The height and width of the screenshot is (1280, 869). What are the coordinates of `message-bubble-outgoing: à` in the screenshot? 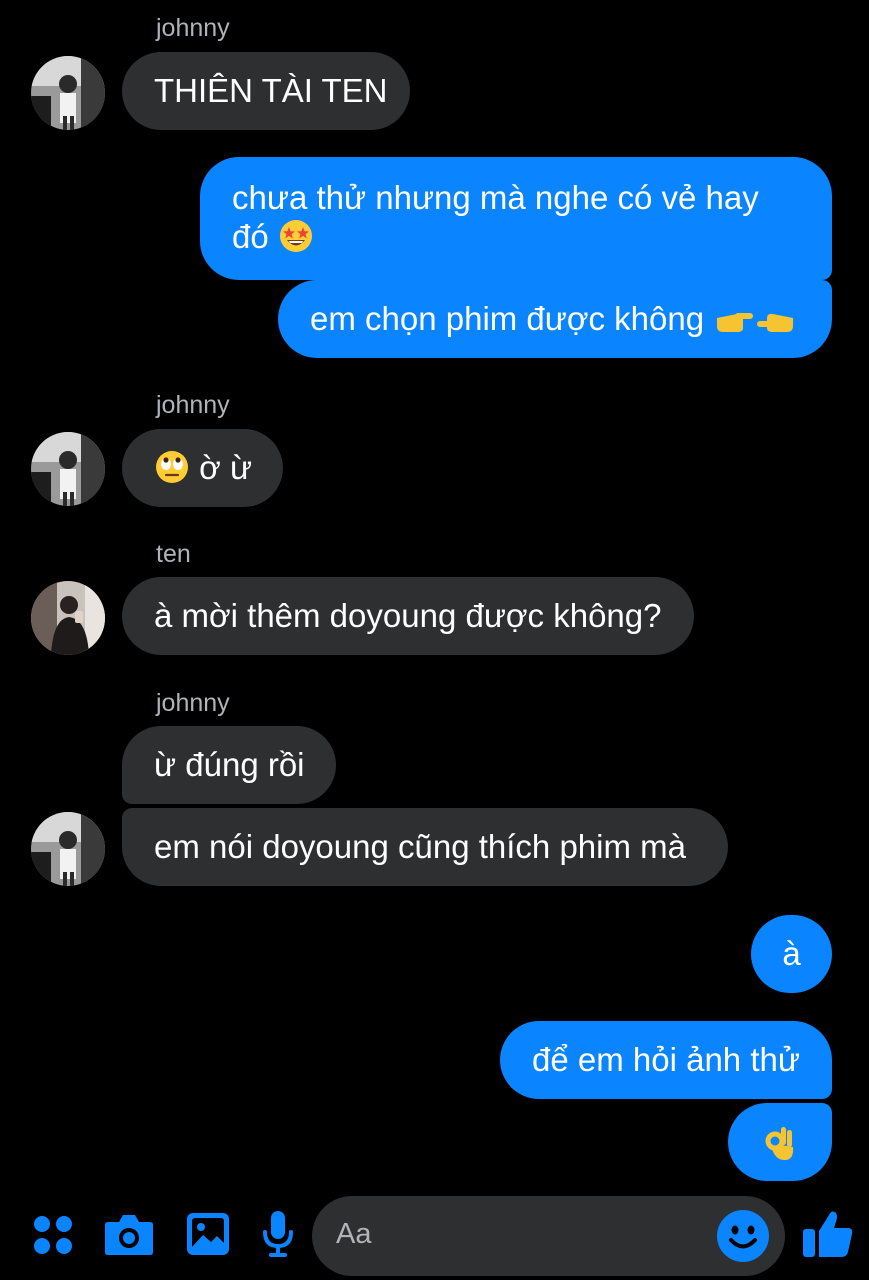 It's located at (791, 954).